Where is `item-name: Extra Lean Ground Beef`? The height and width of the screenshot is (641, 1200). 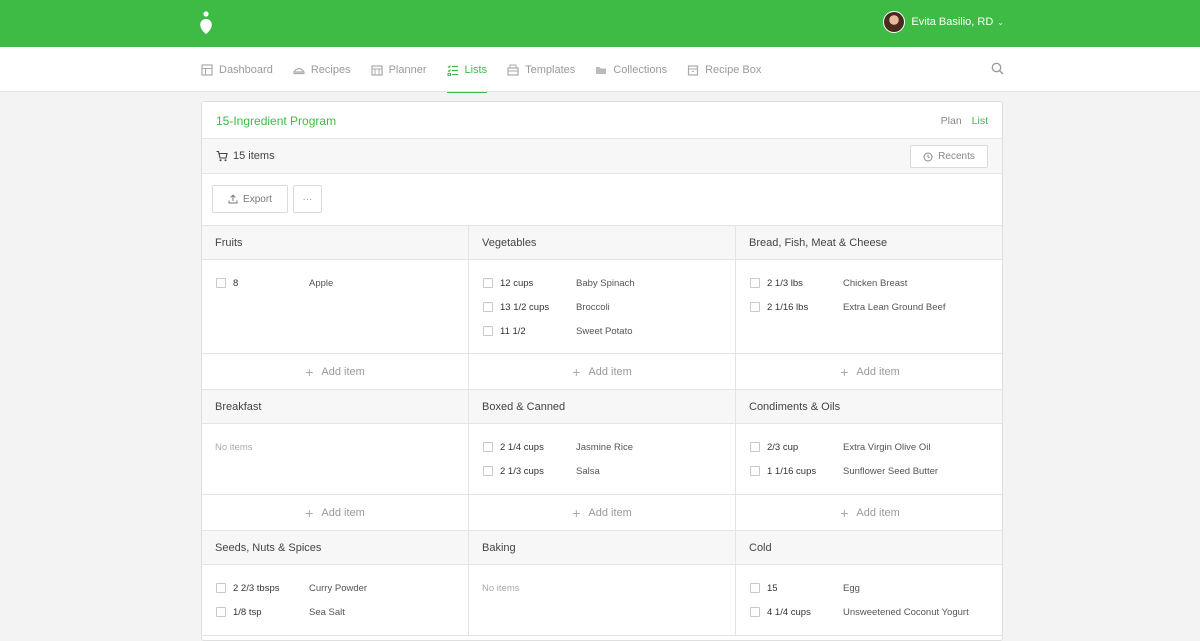
item-name: Extra Lean Ground Beef is located at coordinates (894, 307).